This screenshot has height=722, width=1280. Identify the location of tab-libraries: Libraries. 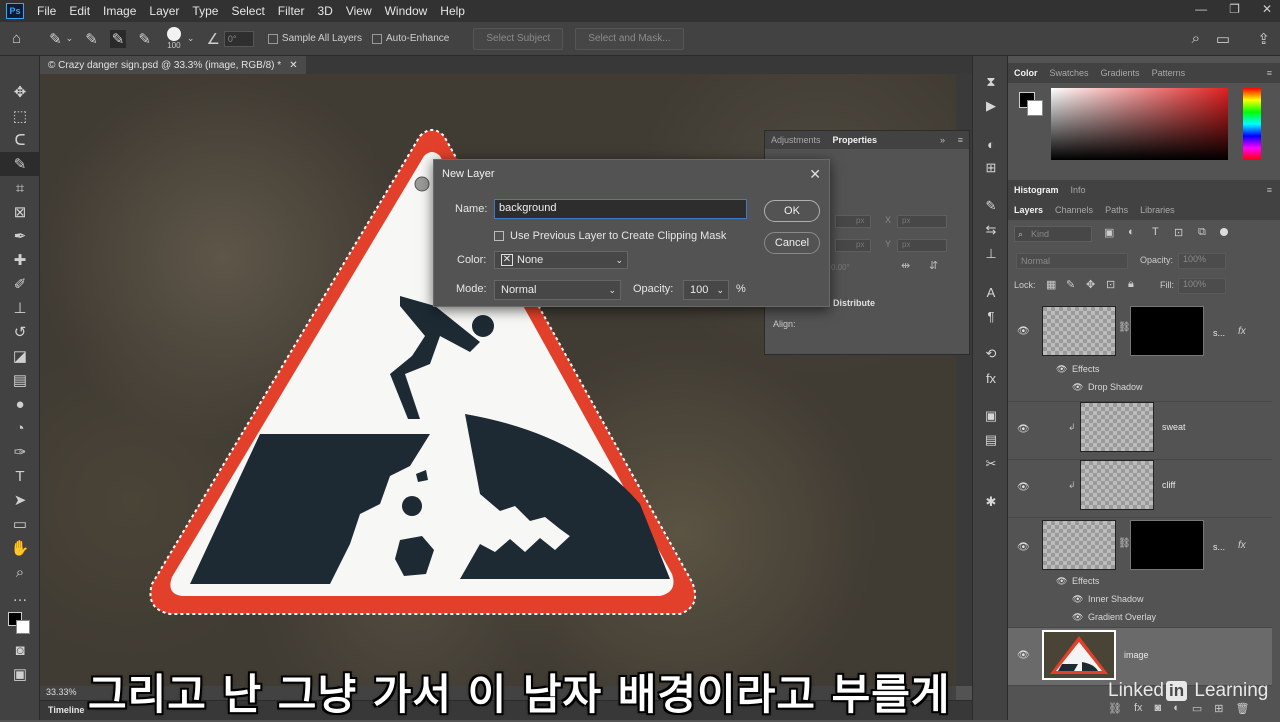
(1157, 210).